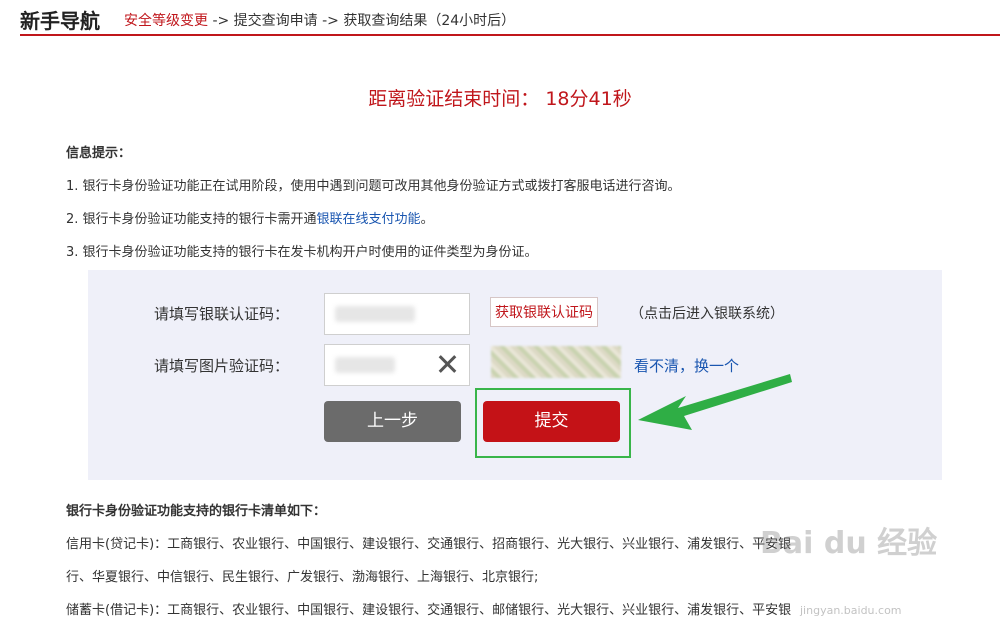 This screenshot has height=632, width=1000. I want to click on unionpay-online-link: 银联在线支付功能, so click(369, 219).